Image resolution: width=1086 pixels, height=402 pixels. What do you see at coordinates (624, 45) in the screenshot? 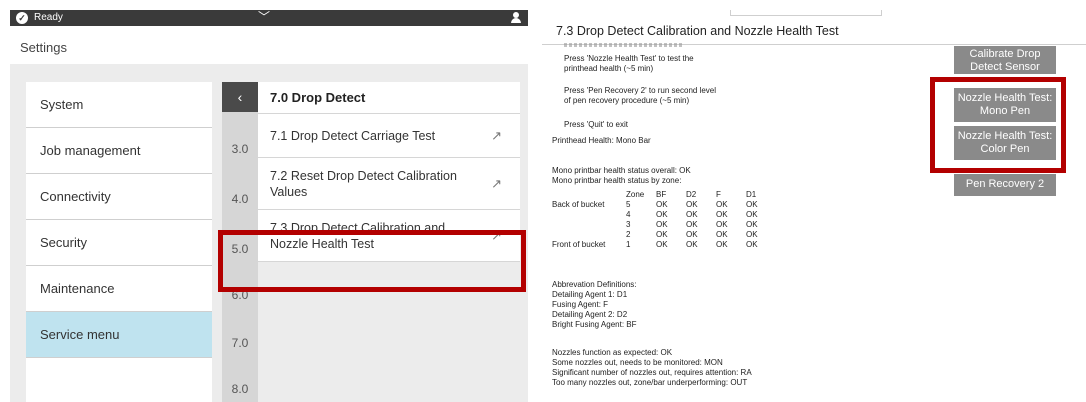
I see `cropped-text-line` at bounding box center [624, 45].